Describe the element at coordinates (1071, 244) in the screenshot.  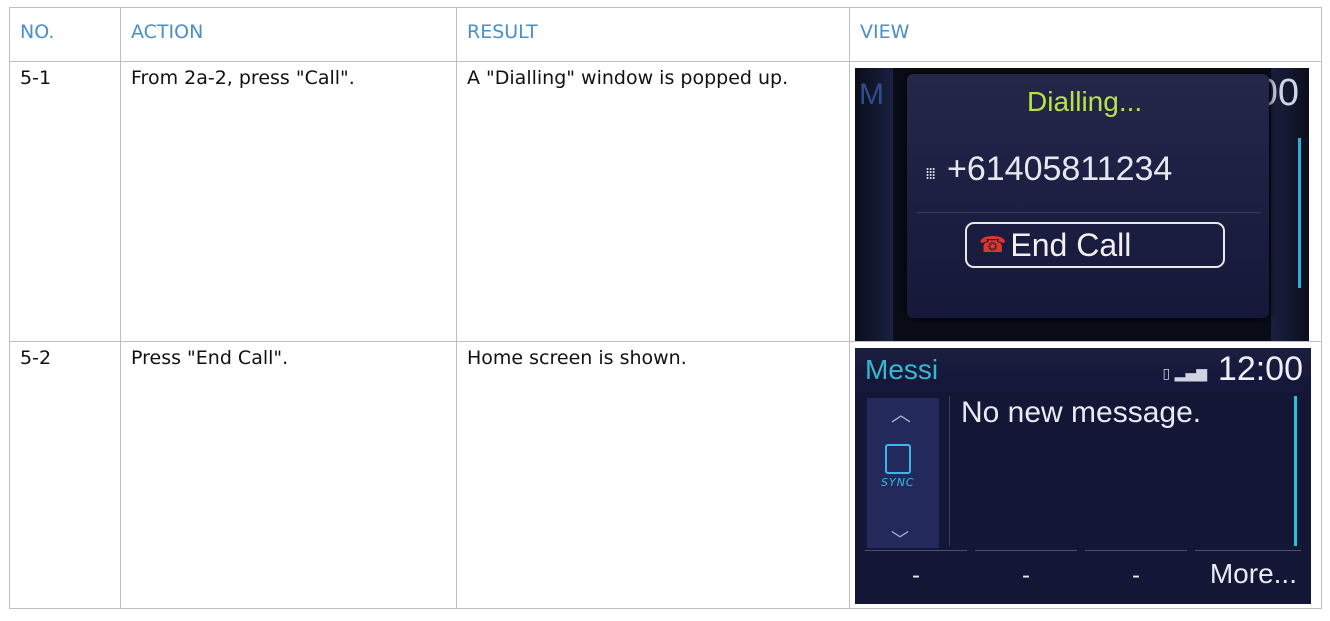
I see `end-call-label: End Call` at that location.